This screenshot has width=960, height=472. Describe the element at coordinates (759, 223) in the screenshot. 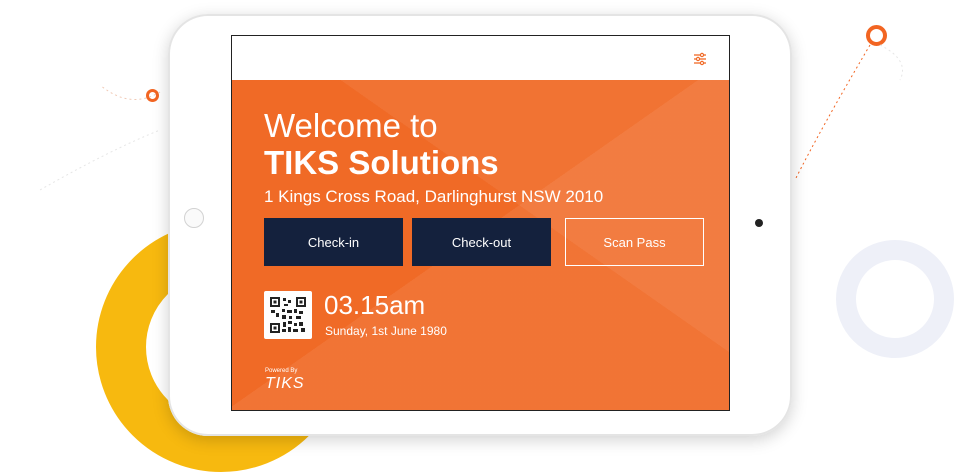

I see `camera` at that location.